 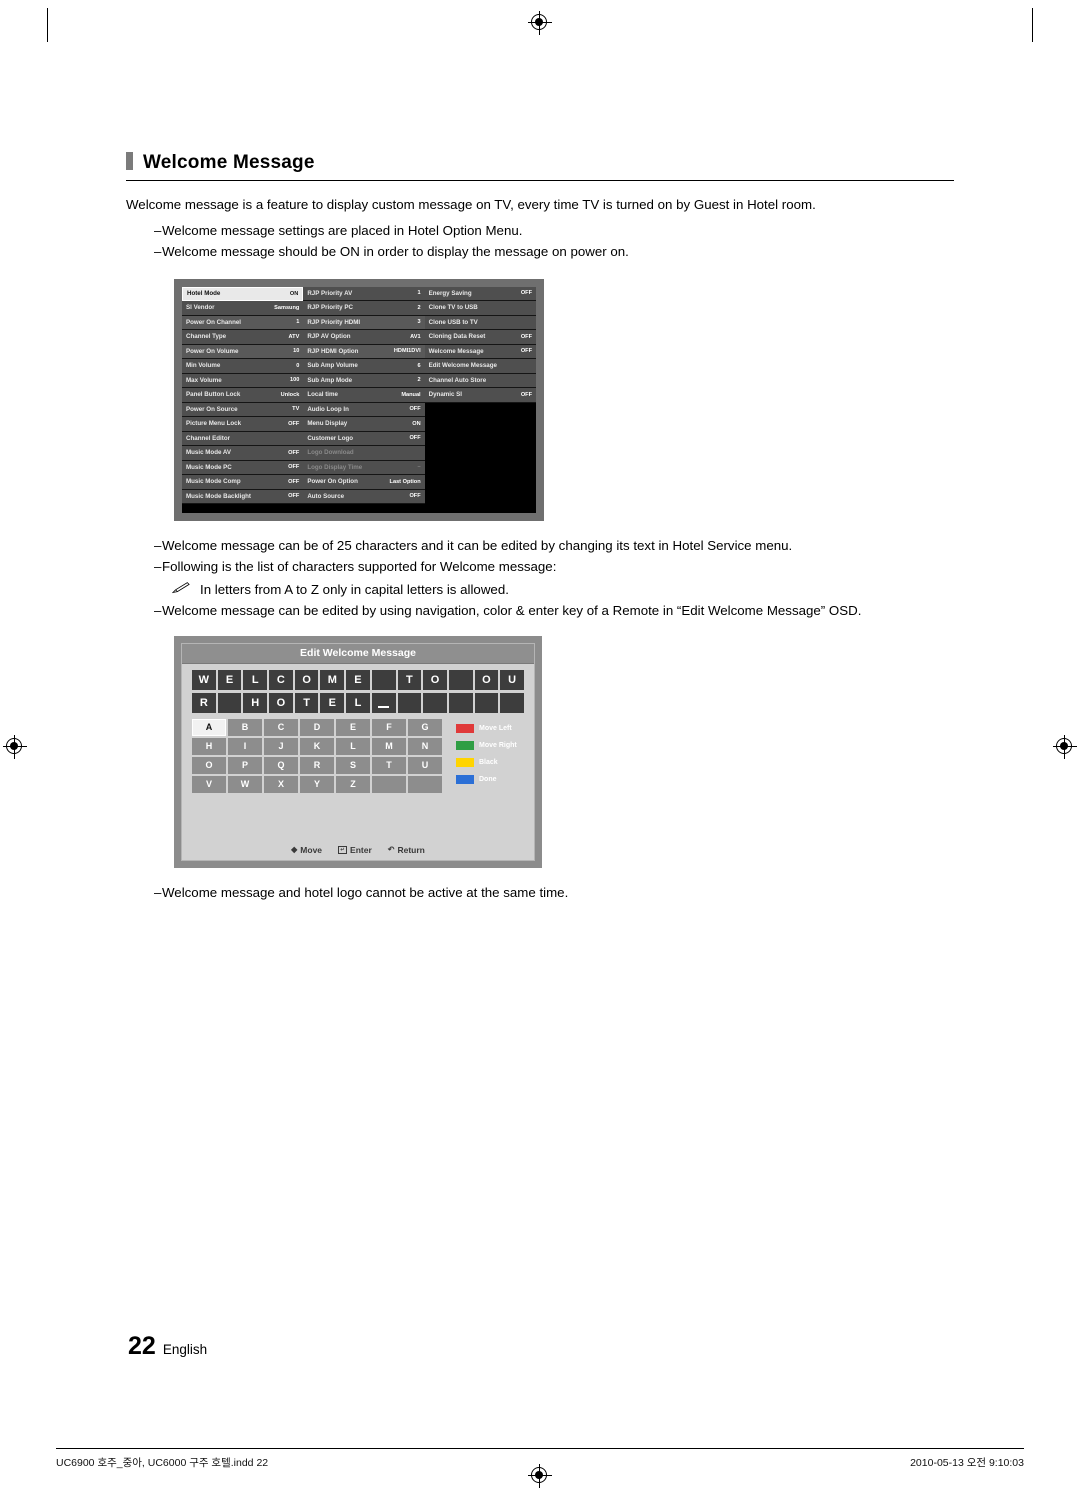 What do you see at coordinates (243, 497) in the screenshot?
I see `menu-row-music-mode-backlight: Music Mode Backlight OFF` at bounding box center [243, 497].